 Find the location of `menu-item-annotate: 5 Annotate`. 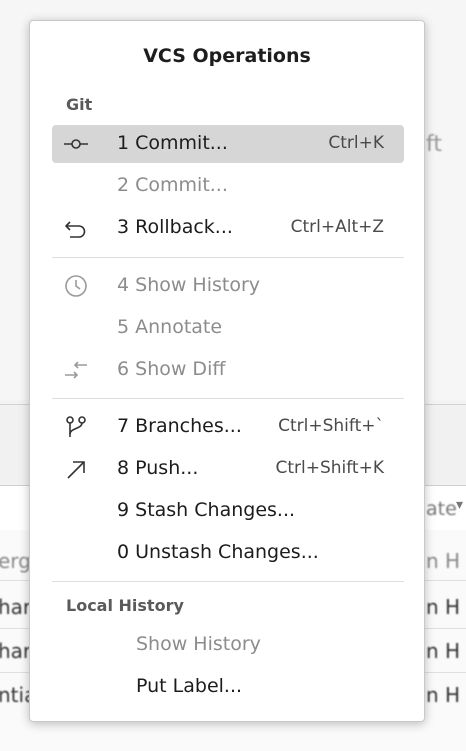

menu-item-annotate: 5 Annotate is located at coordinates (228, 328).